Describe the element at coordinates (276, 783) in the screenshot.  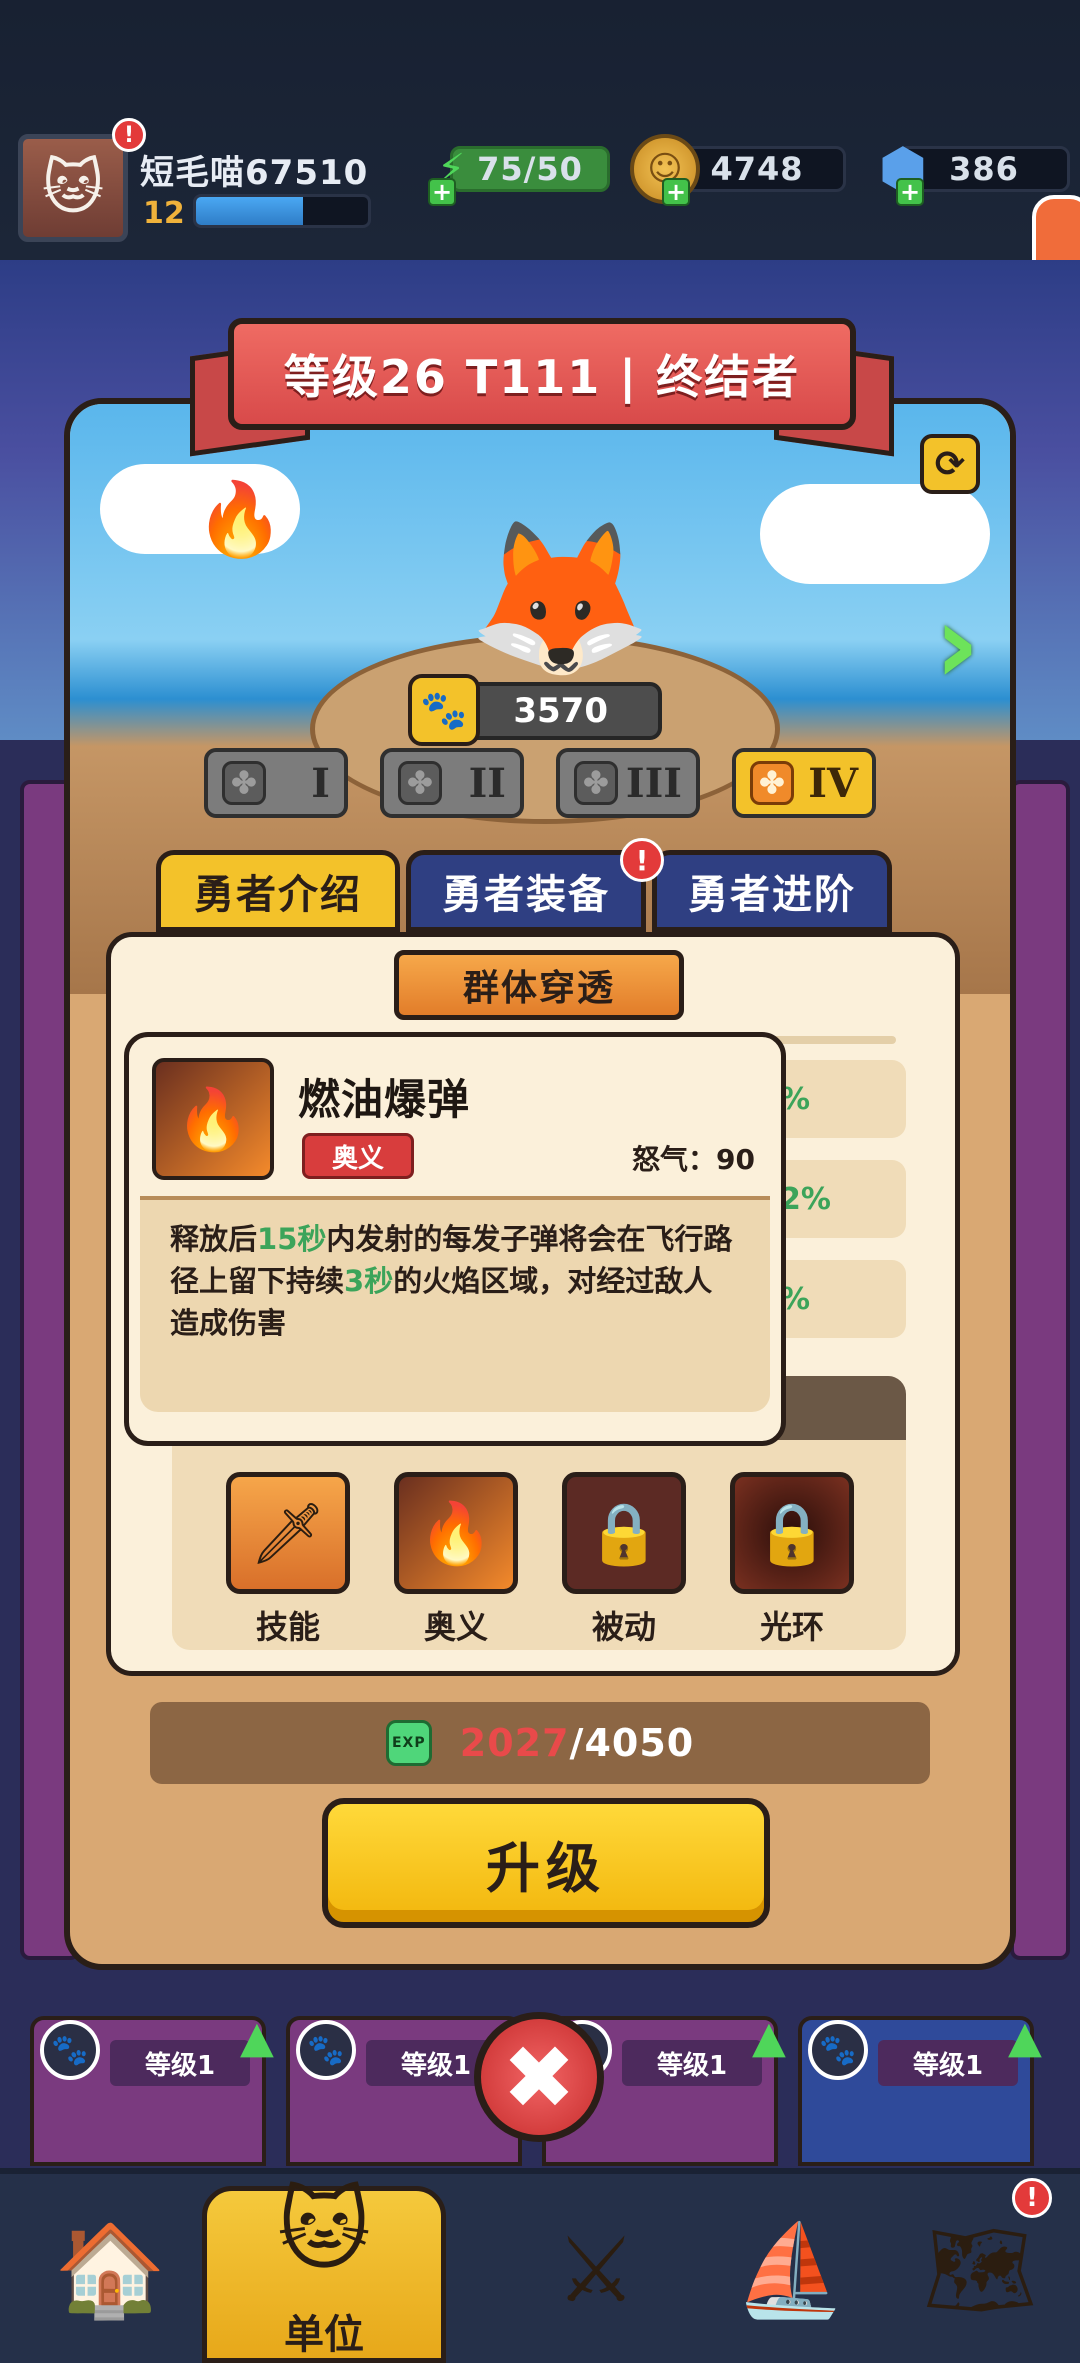
I see `tier-button-1: ✤ I` at that location.